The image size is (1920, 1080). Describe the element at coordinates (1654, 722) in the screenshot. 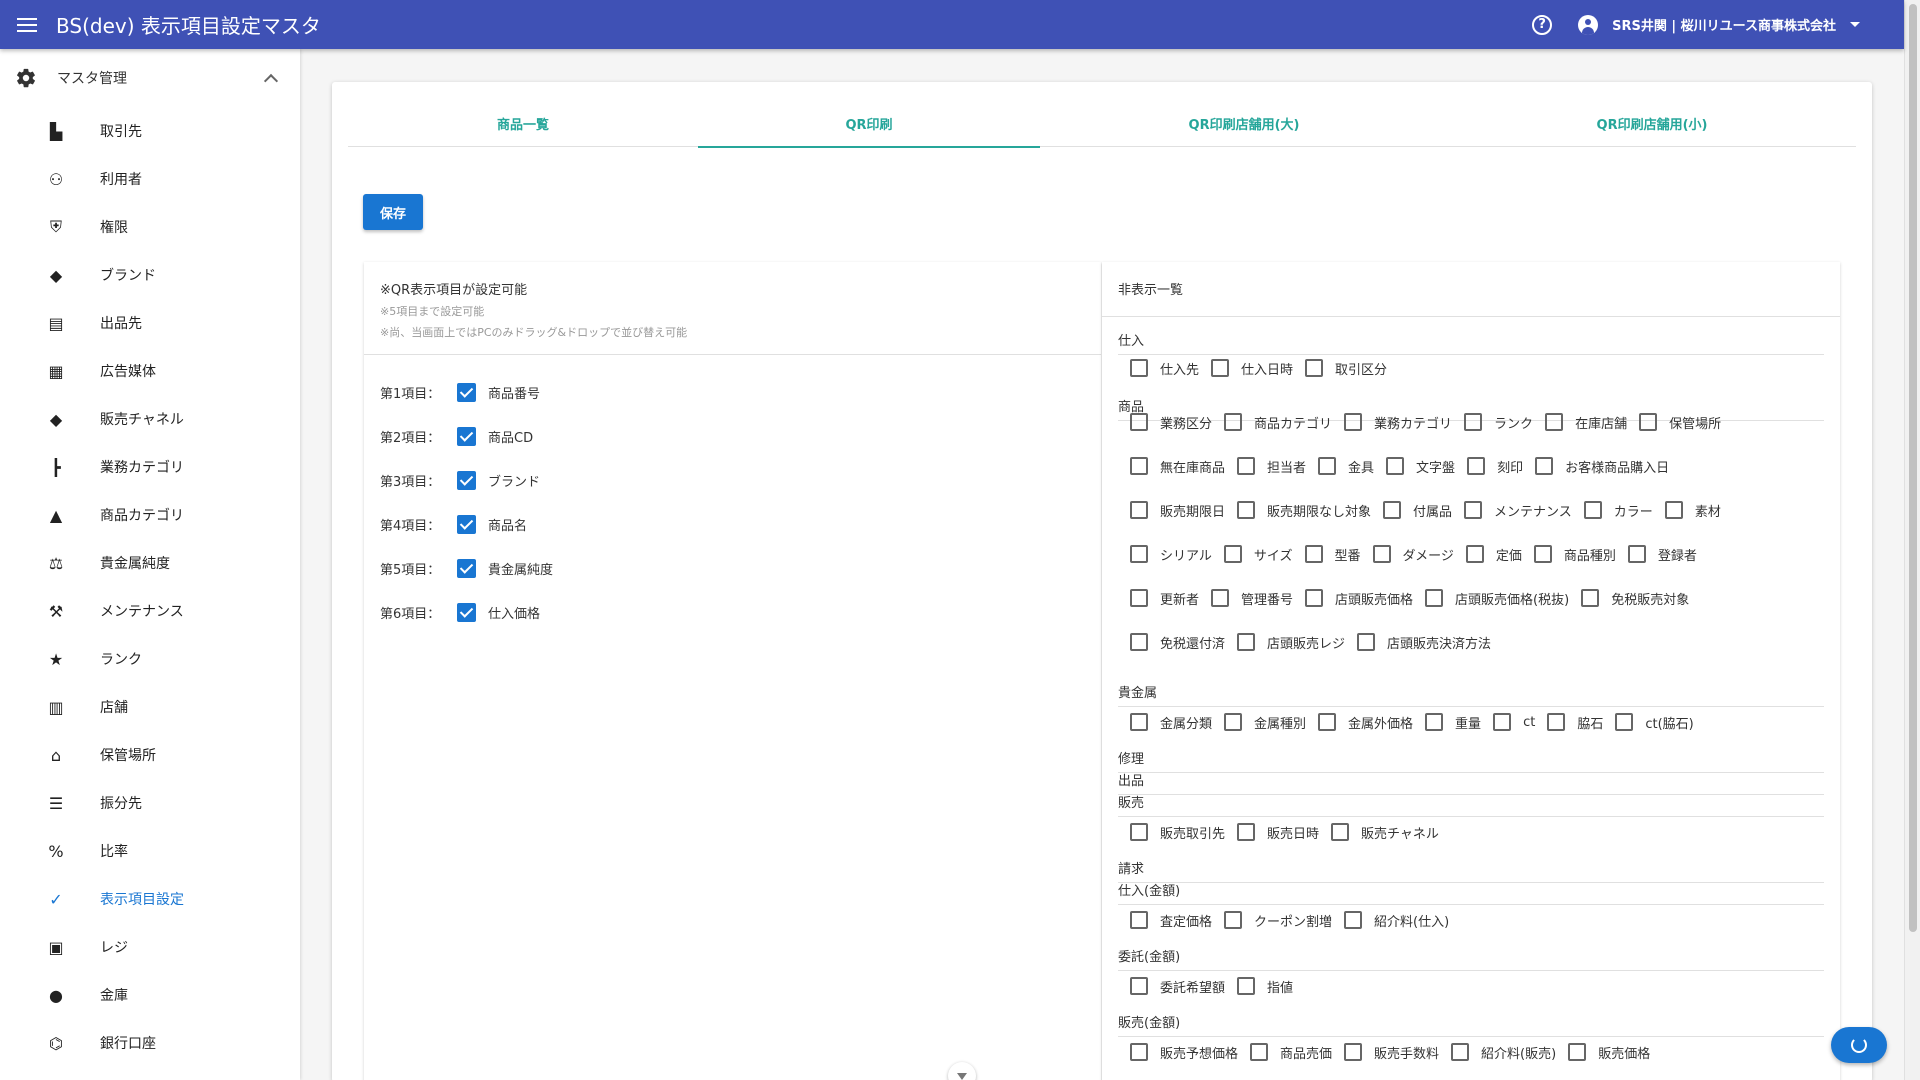

I see `hidden-item-option: ct(脇石)` at that location.